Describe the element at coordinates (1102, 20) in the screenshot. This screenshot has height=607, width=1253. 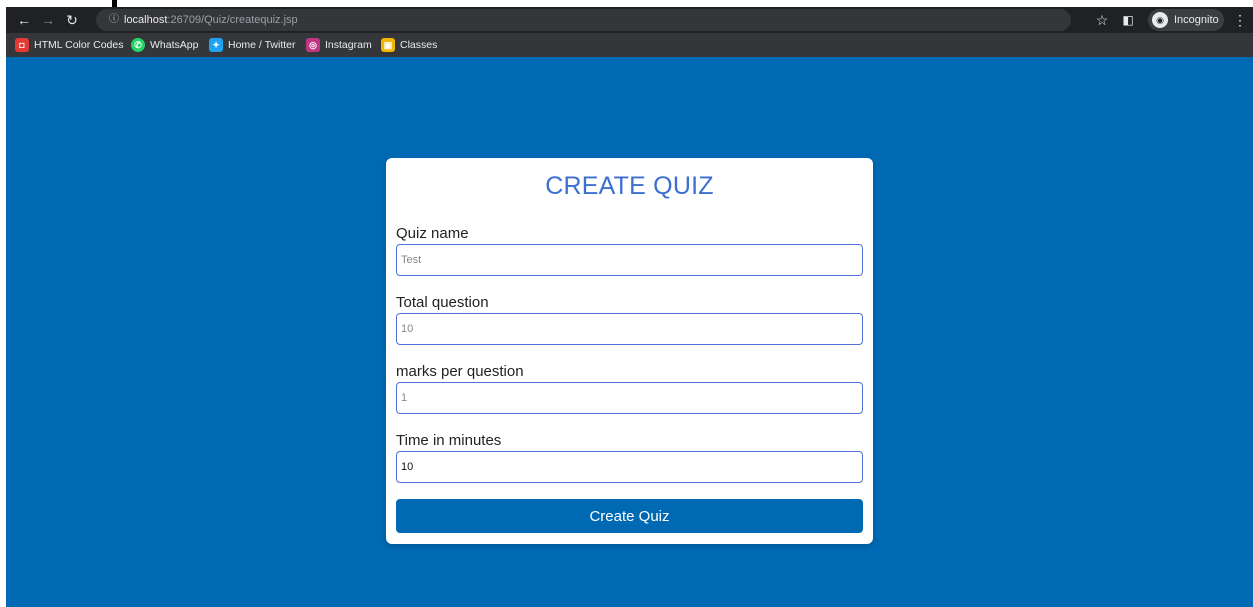
I see `star-icon: ☆` at that location.